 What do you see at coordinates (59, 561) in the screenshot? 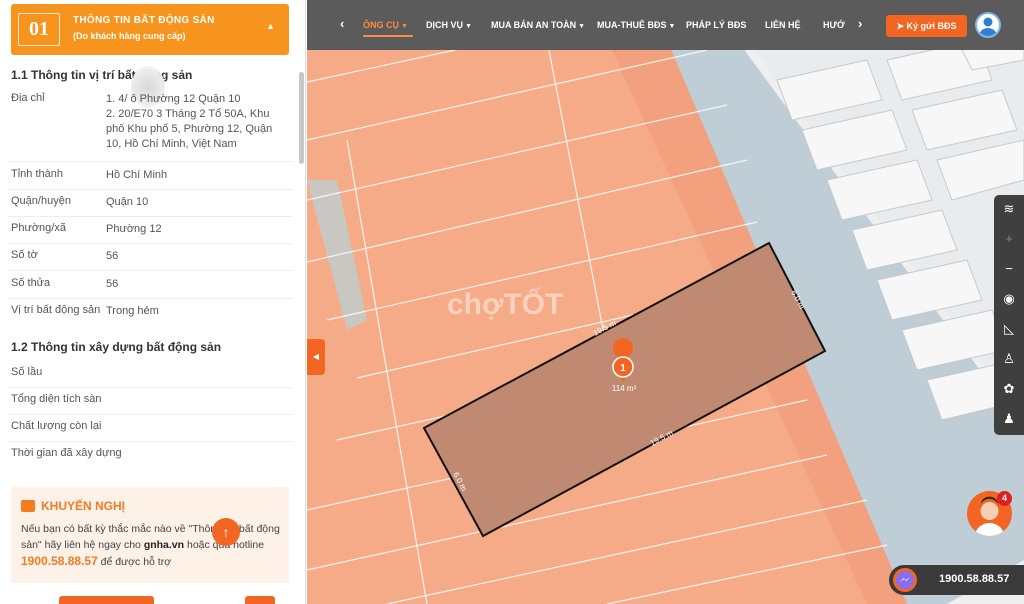
I see `advice-phone: 1900.58.88.57` at bounding box center [59, 561].